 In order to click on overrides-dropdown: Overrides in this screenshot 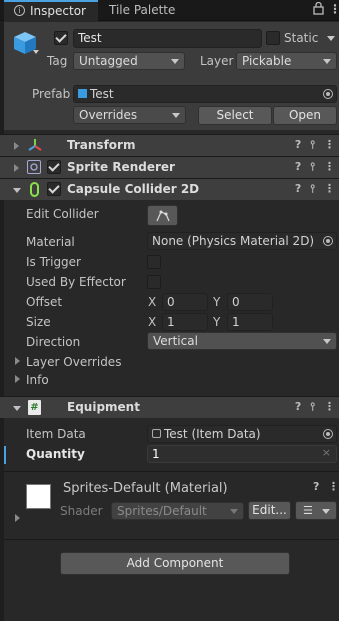, I will do `click(129, 115)`.